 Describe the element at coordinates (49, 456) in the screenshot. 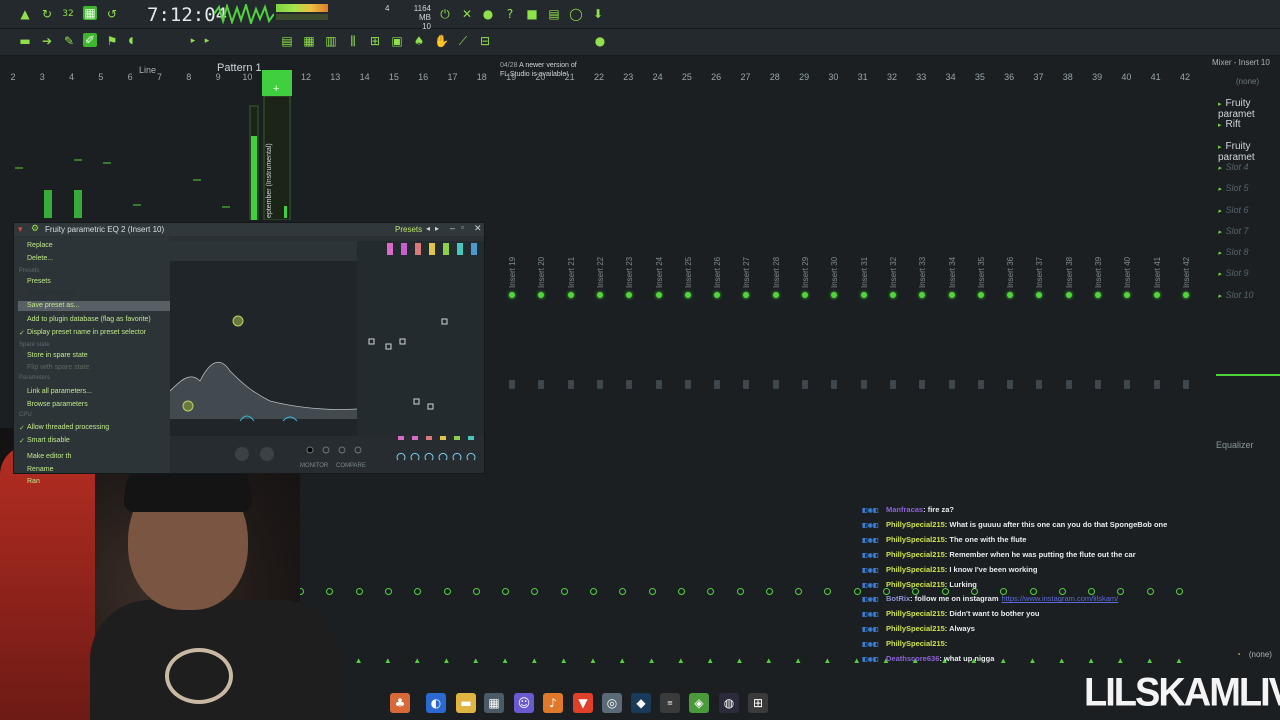

I see `menu-item: Make editor th` at that location.